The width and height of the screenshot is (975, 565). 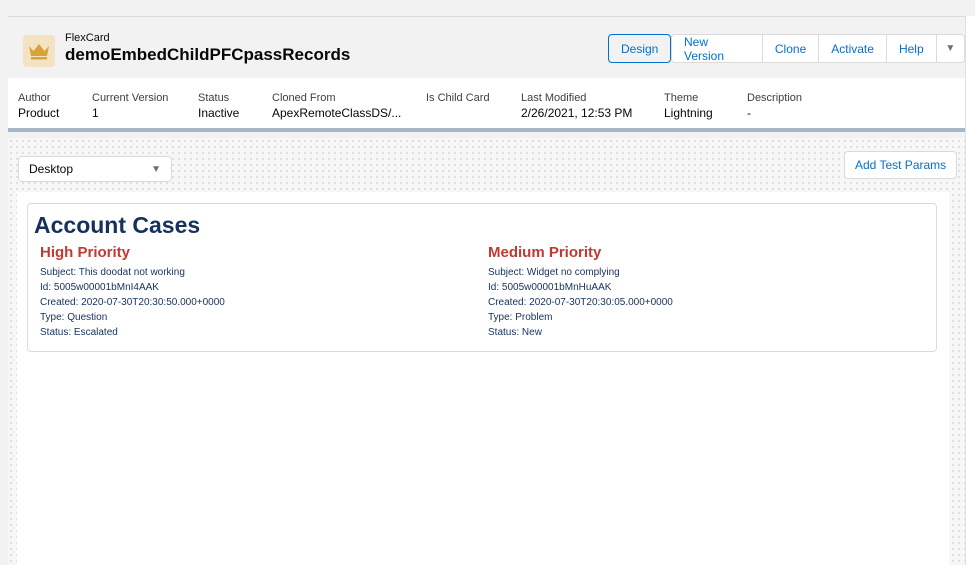 I want to click on info-last-modified-label: Last Modified, so click(x=554, y=98).